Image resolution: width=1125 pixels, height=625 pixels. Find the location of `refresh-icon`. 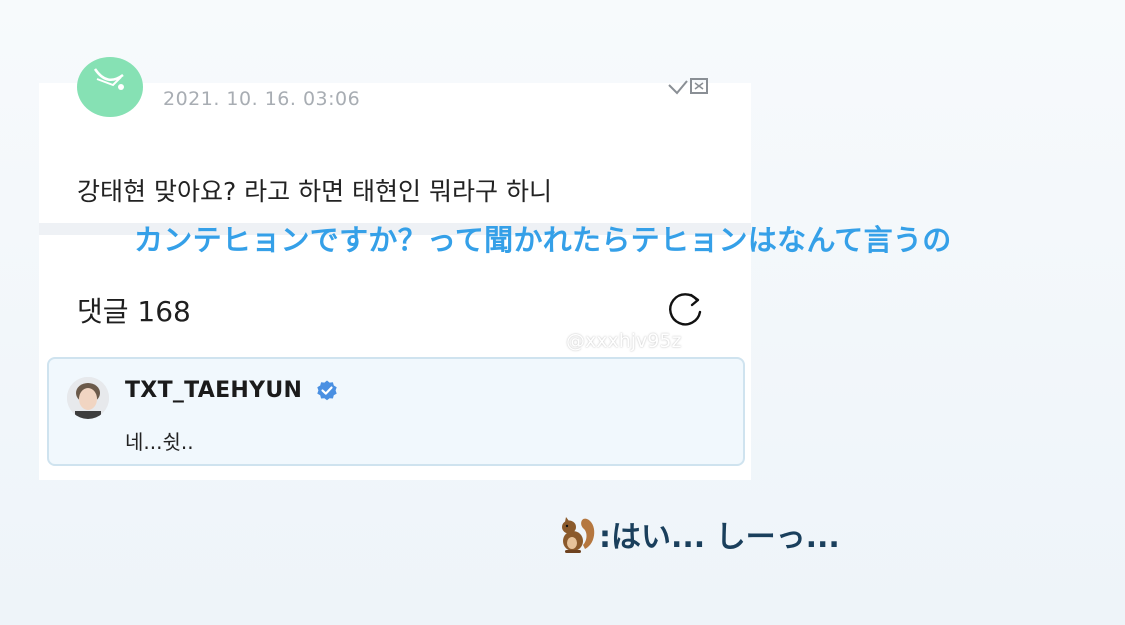

refresh-icon is located at coordinates (686, 308).